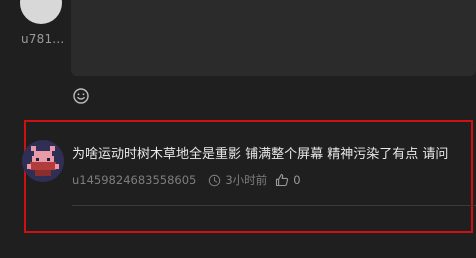 This screenshot has width=476, height=258. What do you see at coordinates (297, 180) in the screenshot?
I see `like-count: 0` at bounding box center [297, 180].